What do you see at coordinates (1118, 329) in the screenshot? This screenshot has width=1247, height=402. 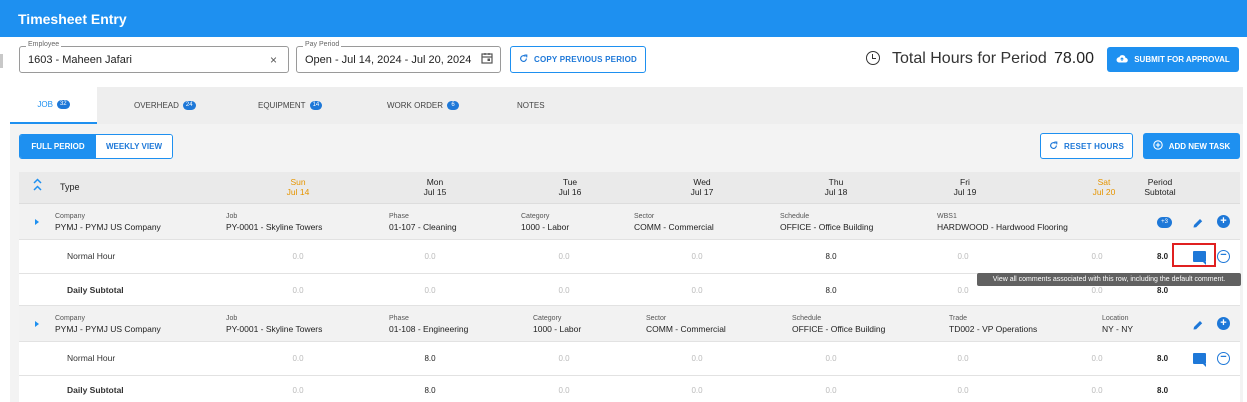 I see `field-value: NY - NY` at bounding box center [1118, 329].